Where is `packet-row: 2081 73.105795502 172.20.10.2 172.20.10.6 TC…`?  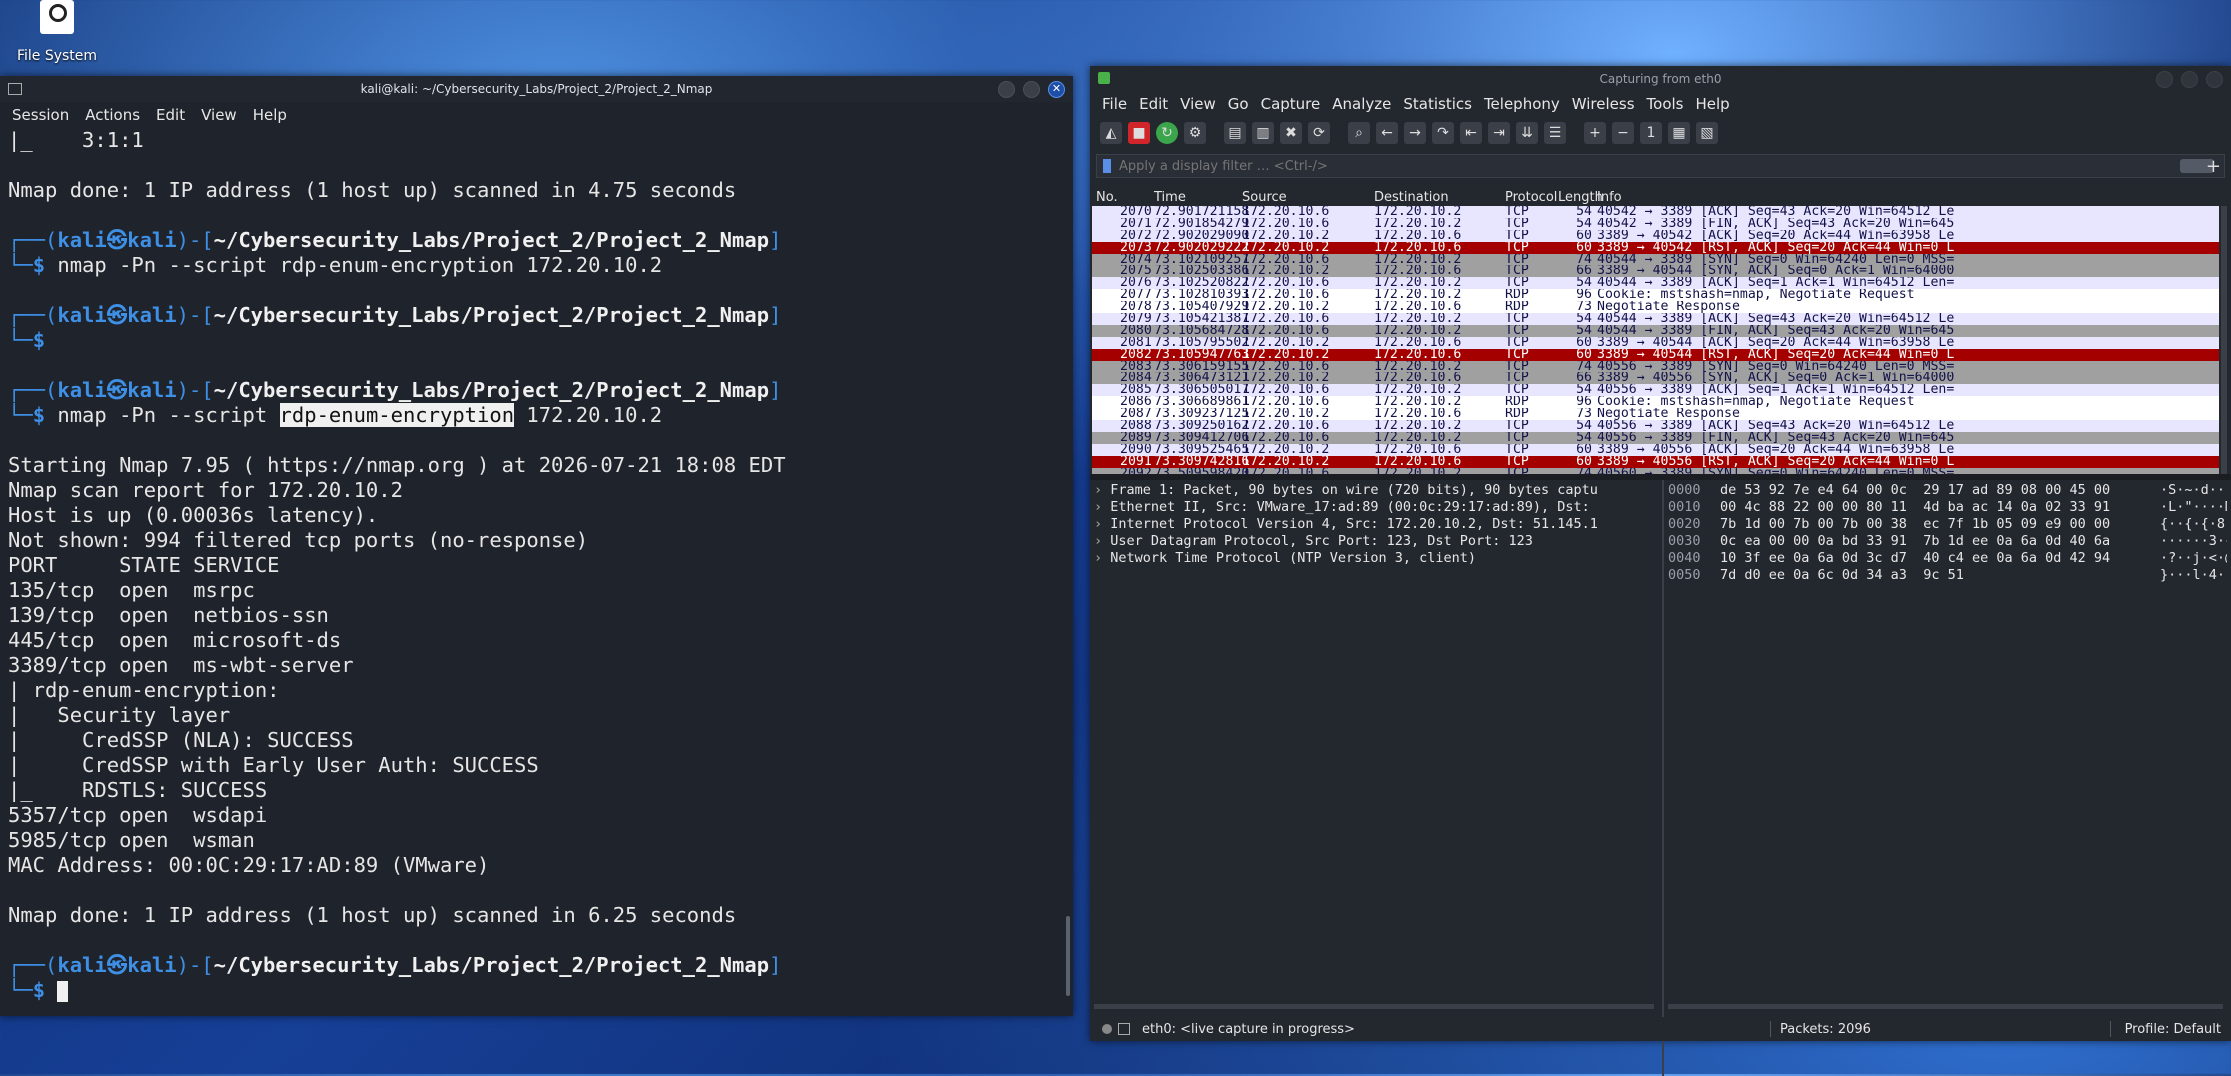 packet-row: 2081 73.105795502 172.20.10.2 172.20.10.6 TC… is located at coordinates (1655, 342).